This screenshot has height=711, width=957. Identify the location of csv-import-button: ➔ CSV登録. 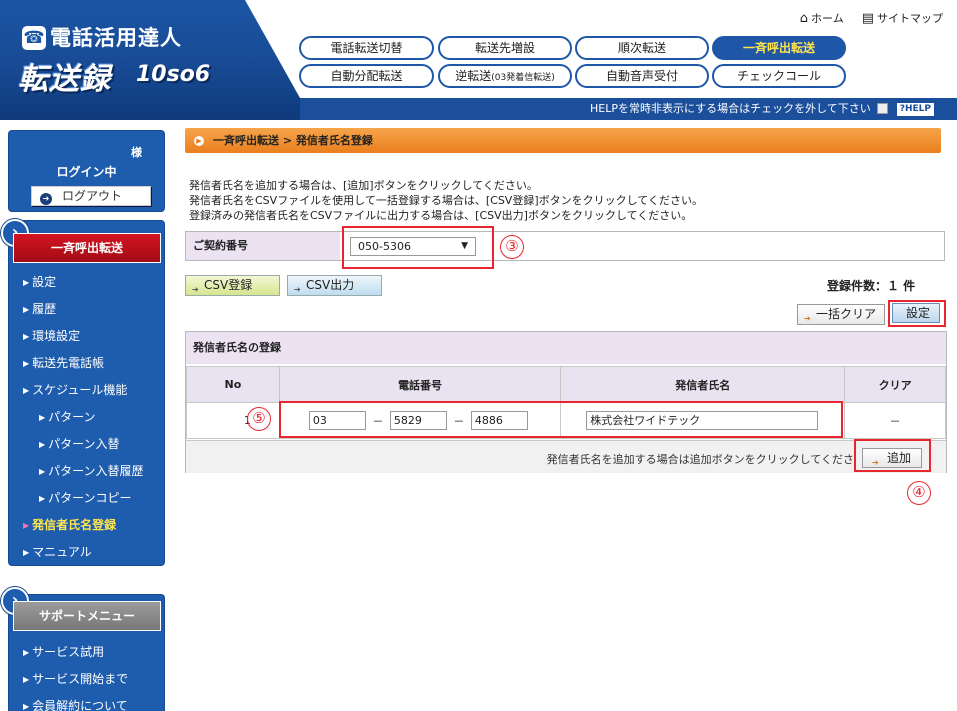
(232, 285).